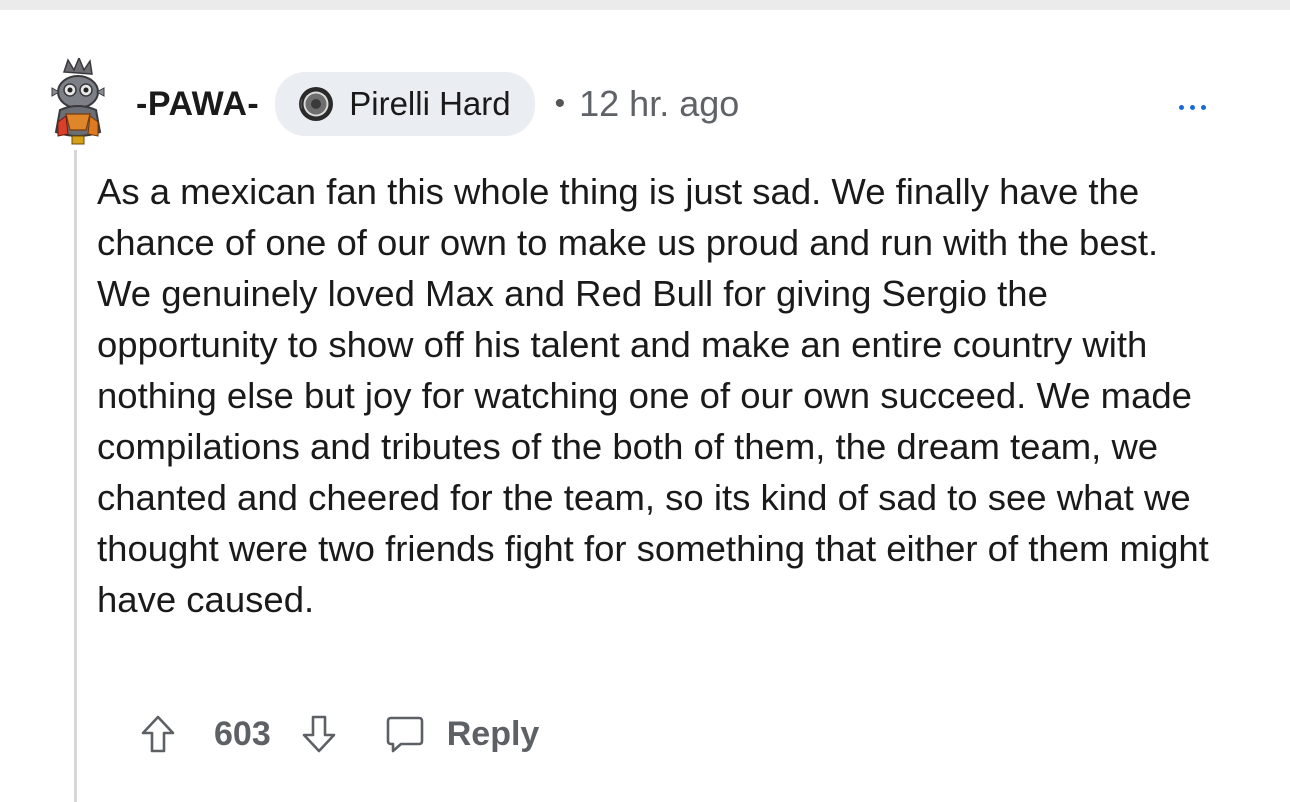 This screenshot has width=1290, height=802. What do you see at coordinates (430, 103) in the screenshot?
I see `flair-label: Pirelli Hard` at bounding box center [430, 103].